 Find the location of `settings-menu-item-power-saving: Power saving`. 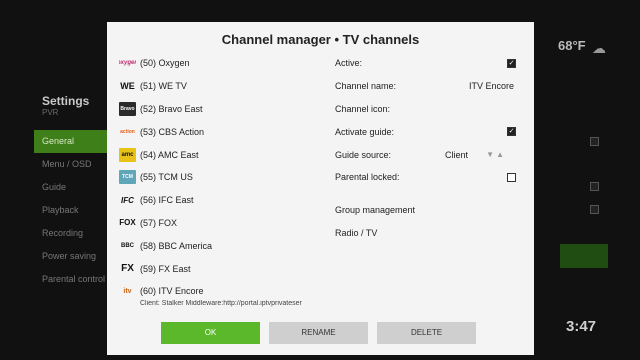

settings-menu-item-power-saving: Power saving is located at coordinates (71, 256).